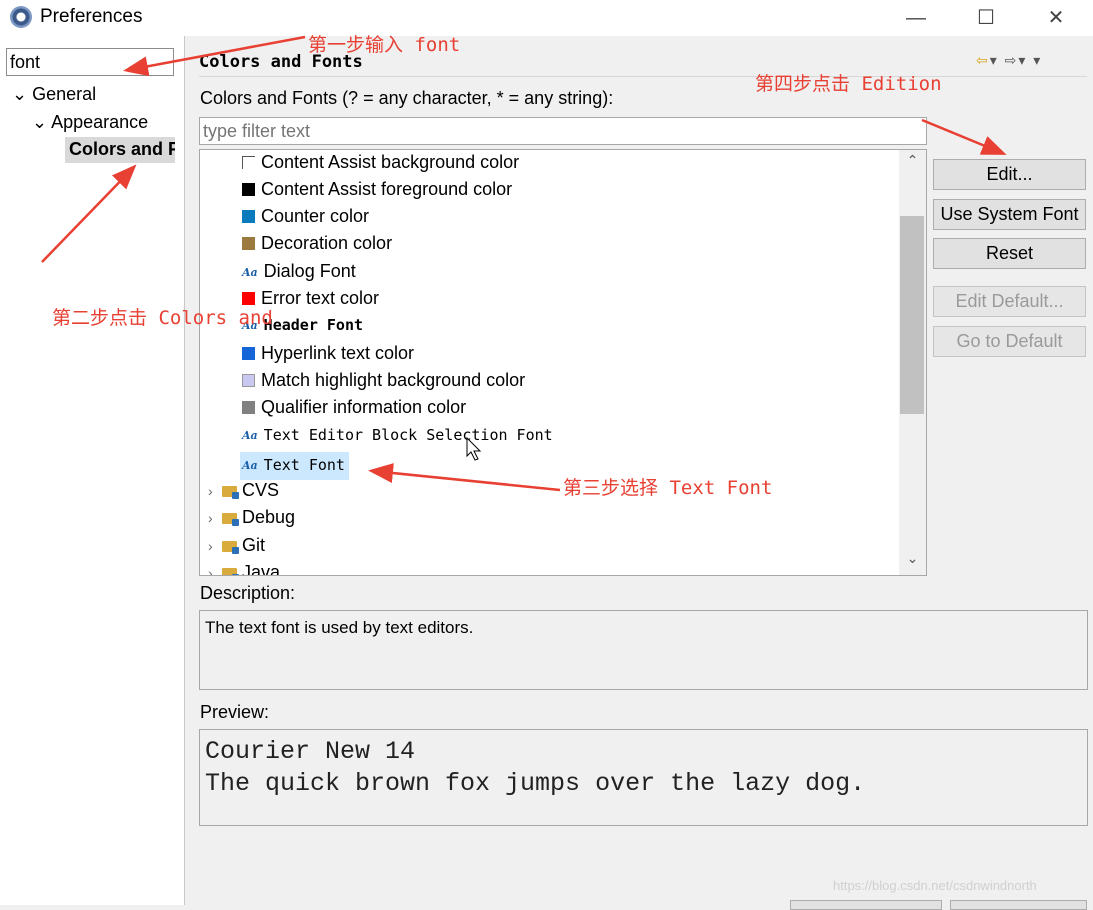  Describe the element at coordinates (1009, 214) in the screenshot. I see `use-system-font-button: Use System Font` at that location.